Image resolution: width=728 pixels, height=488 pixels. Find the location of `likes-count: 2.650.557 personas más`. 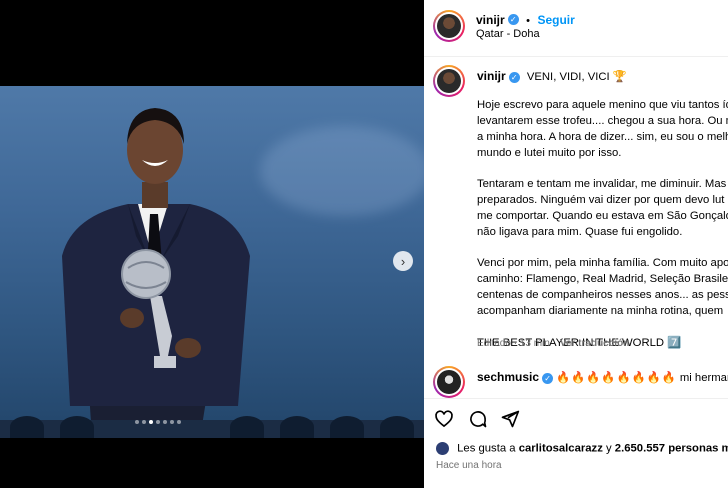

likes-count: 2.650.557 personas más is located at coordinates (671, 448).